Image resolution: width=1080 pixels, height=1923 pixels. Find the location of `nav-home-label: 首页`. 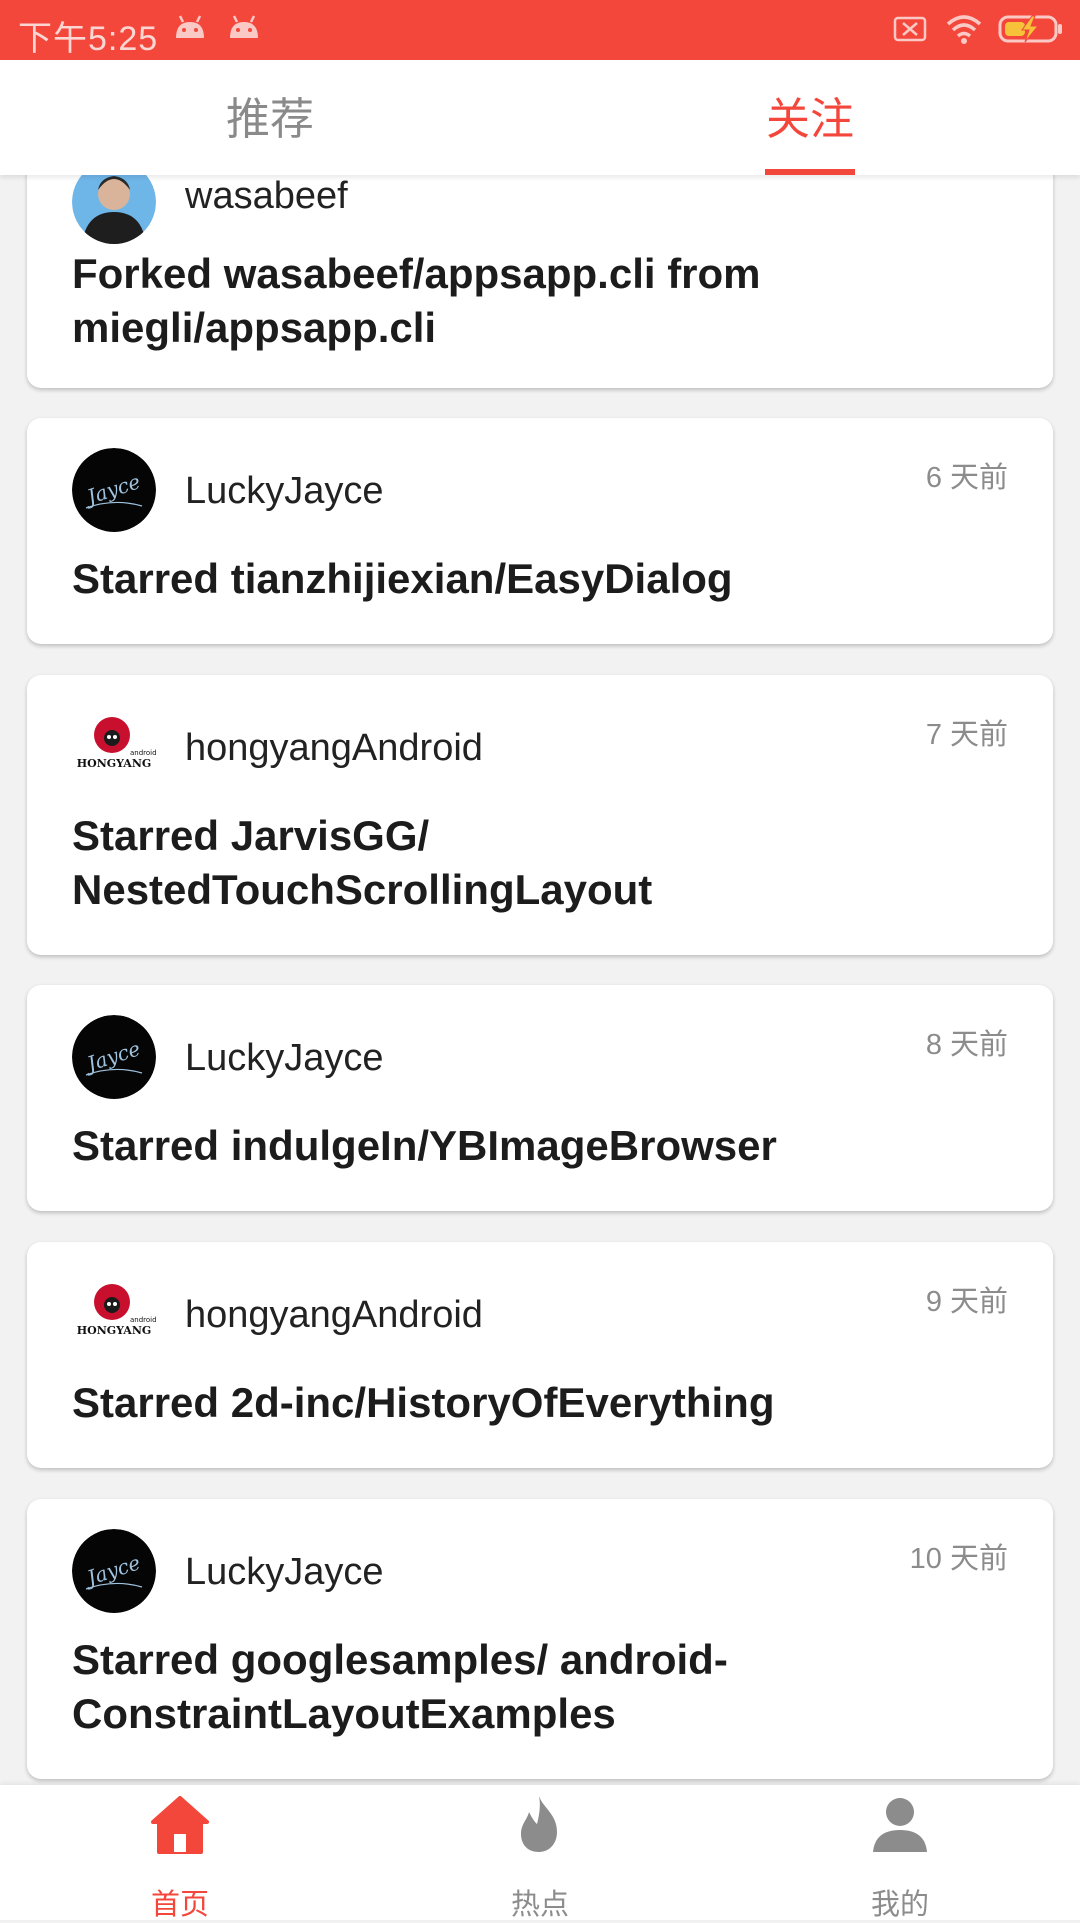

nav-home-label: 首页 is located at coordinates (179, 1905).